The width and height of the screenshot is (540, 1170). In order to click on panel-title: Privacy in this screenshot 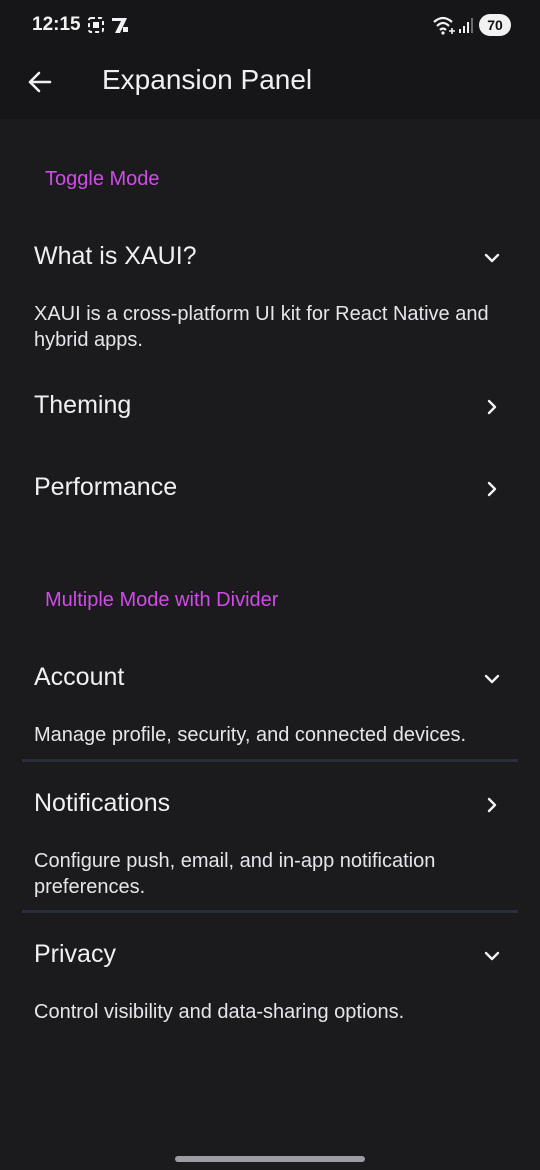, I will do `click(75, 954)`.